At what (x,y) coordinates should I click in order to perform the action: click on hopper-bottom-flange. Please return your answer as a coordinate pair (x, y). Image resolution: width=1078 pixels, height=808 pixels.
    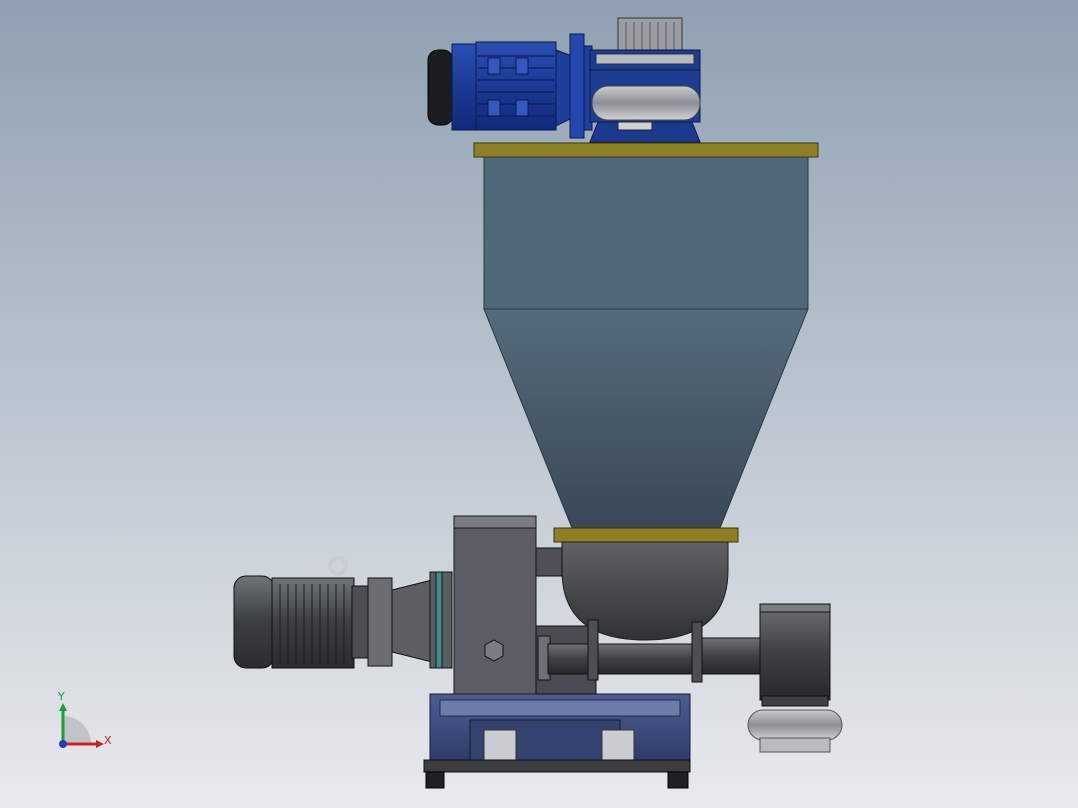
    Looking at the image, I should click on (646, 535).